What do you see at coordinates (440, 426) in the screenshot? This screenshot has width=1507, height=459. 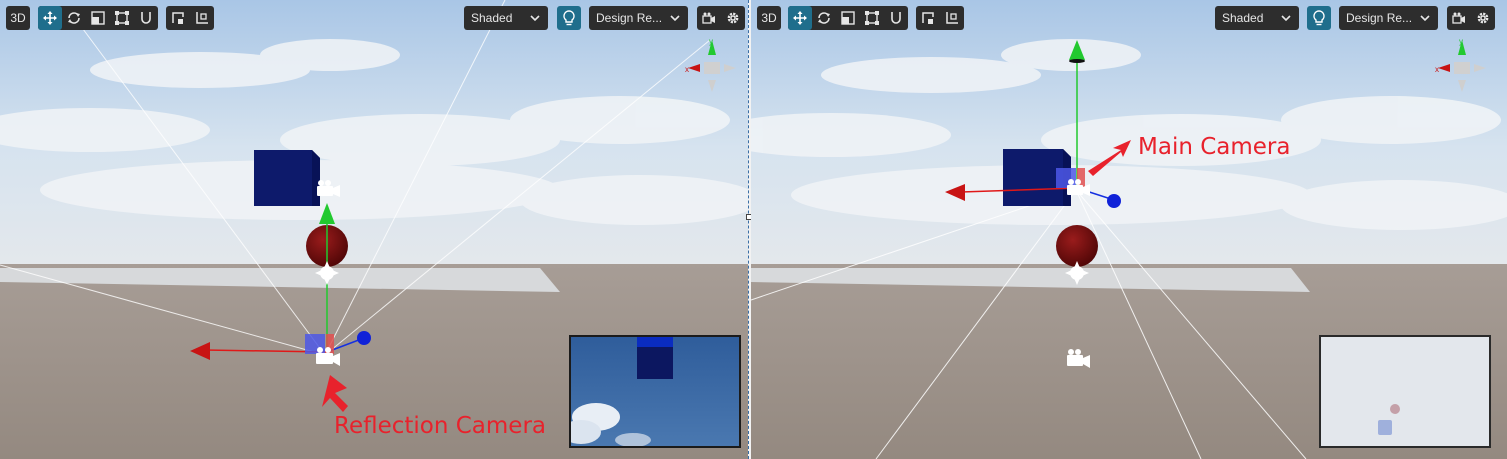 I see `reflection-camera-label: Reflection Camera` at bounding box center [440, 426].